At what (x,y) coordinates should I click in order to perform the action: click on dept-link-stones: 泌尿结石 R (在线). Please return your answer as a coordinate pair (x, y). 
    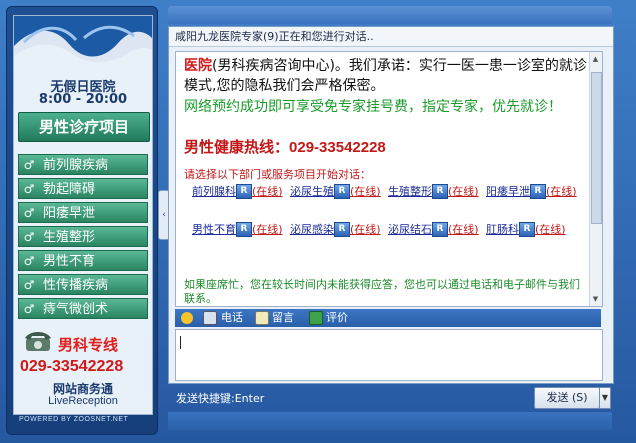
    Looking at the image, I should click on (434, 229).